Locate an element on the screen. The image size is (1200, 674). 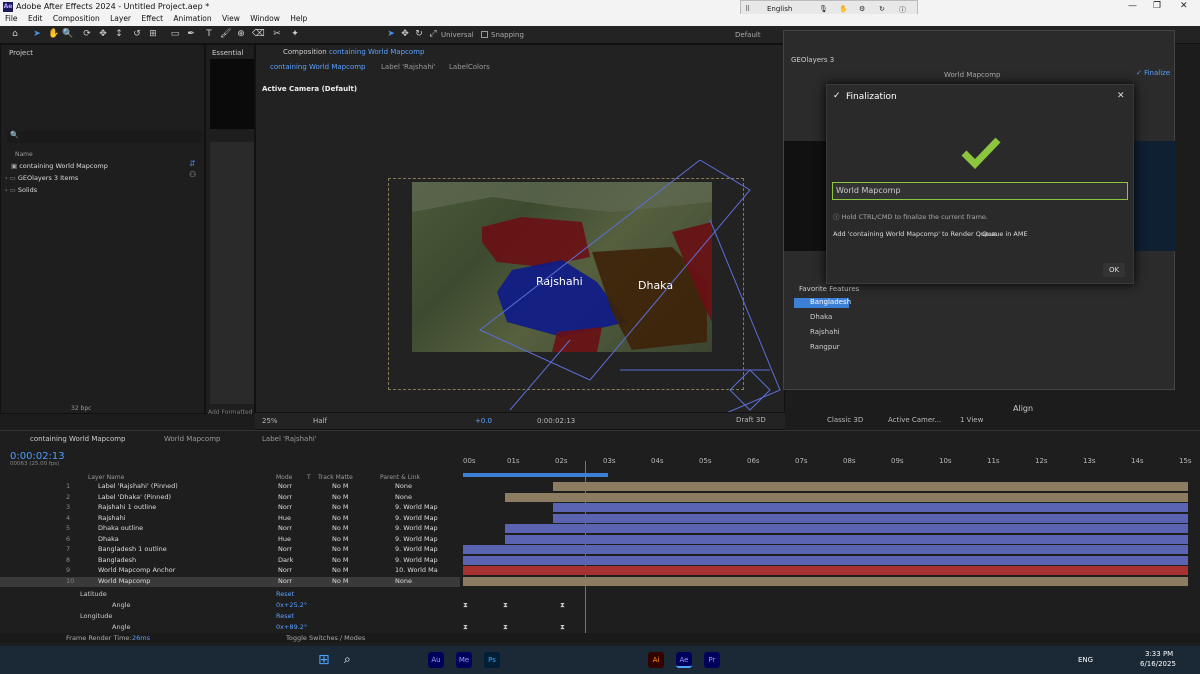
renderer-dropdown: Draft 3D is located at coordinates (751, 420).